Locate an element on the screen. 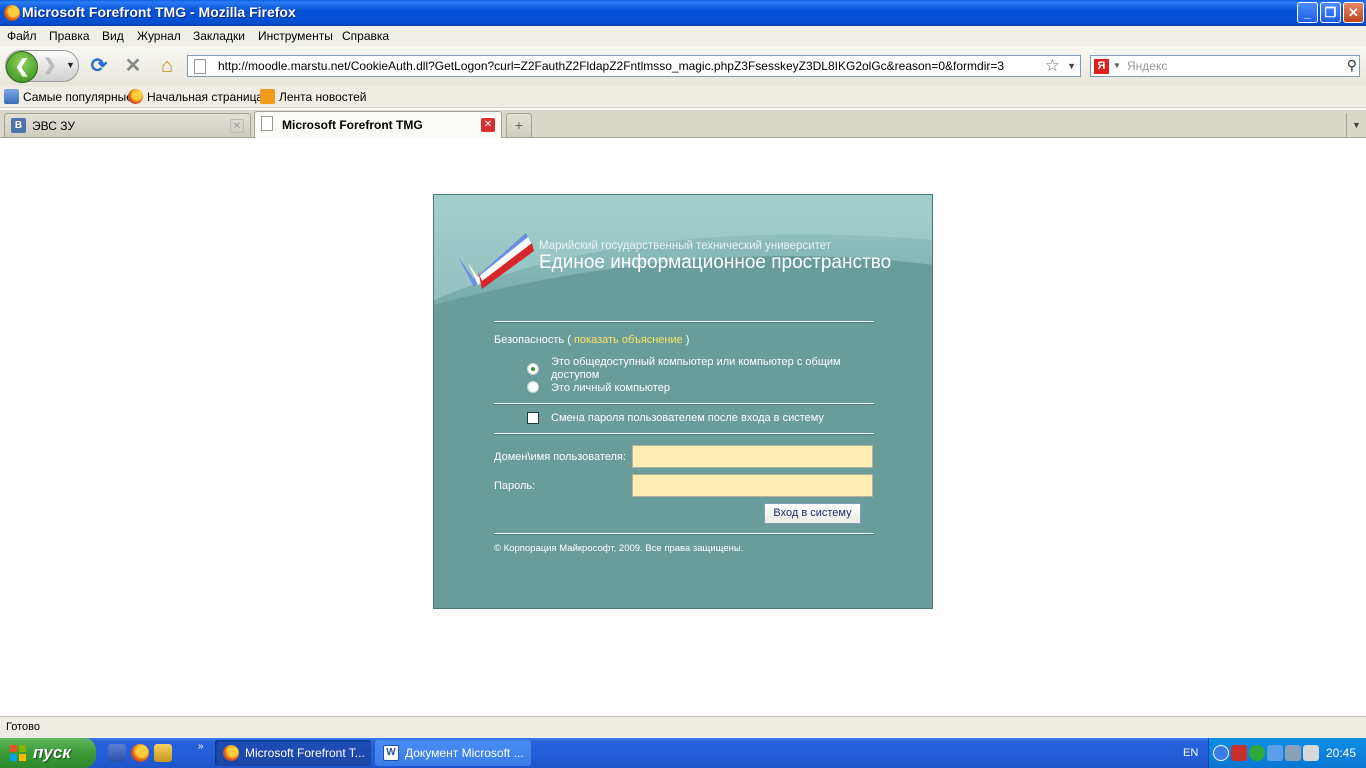 This screenshot has height=768, width=1366. firefox-quicklaunch-icon is located at coordinates (140, 753).